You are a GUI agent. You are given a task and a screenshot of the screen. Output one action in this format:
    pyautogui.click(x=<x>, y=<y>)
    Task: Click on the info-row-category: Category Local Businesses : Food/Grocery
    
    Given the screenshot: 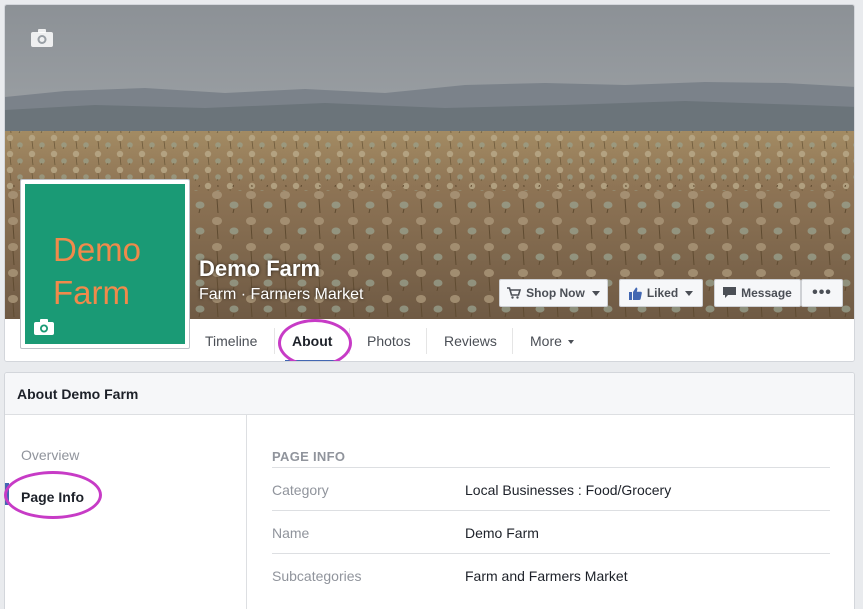 What is the action you would take?
    pyautogui.click(x=551, y=488)
    